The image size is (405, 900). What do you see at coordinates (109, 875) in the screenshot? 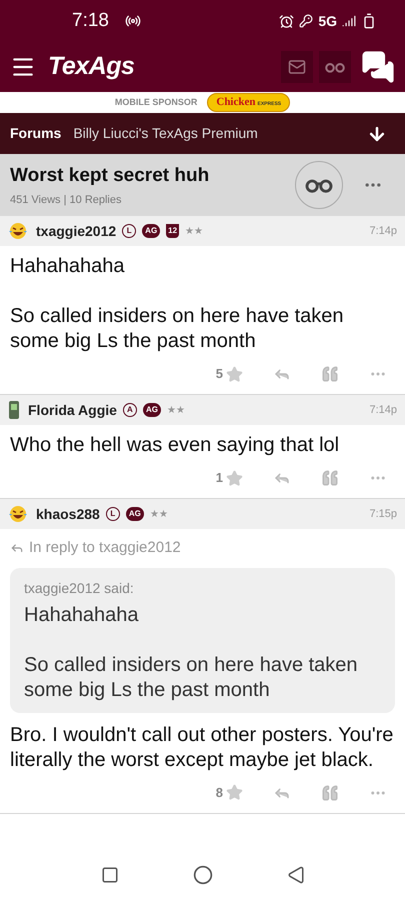
I see `recents-button` at bounding box center [109, 875].